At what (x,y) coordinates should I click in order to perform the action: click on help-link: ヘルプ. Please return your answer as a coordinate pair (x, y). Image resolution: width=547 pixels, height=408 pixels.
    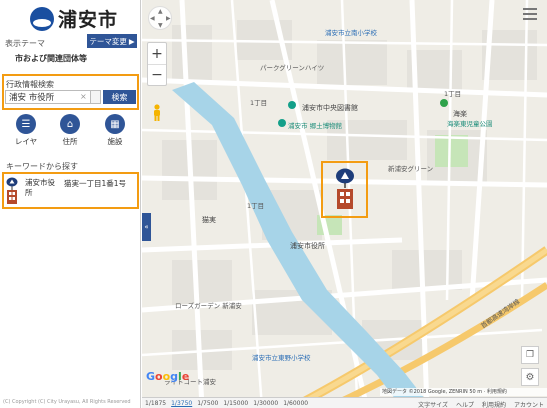
    Looking at the image, I should click on (465, 404).